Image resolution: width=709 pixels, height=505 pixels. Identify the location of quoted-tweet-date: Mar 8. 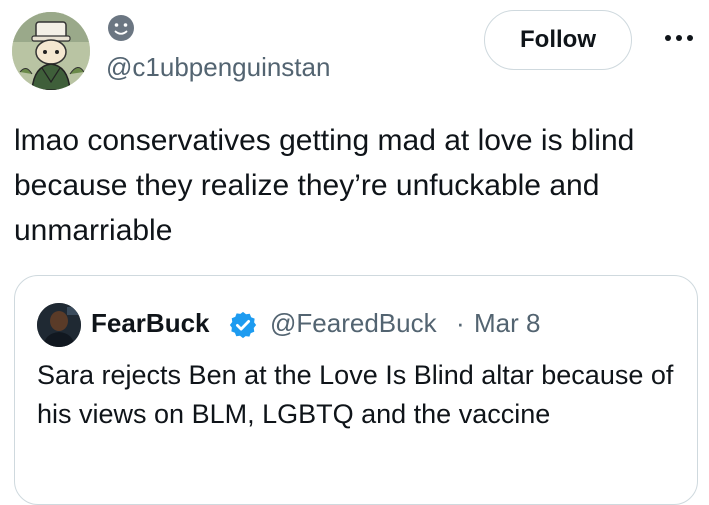
(507, 323).